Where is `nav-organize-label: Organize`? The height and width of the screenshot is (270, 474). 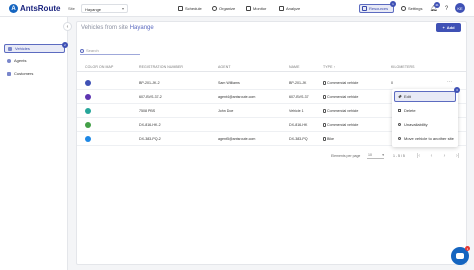 nav-organize-label: Organize is located at coordinates (227, 8).